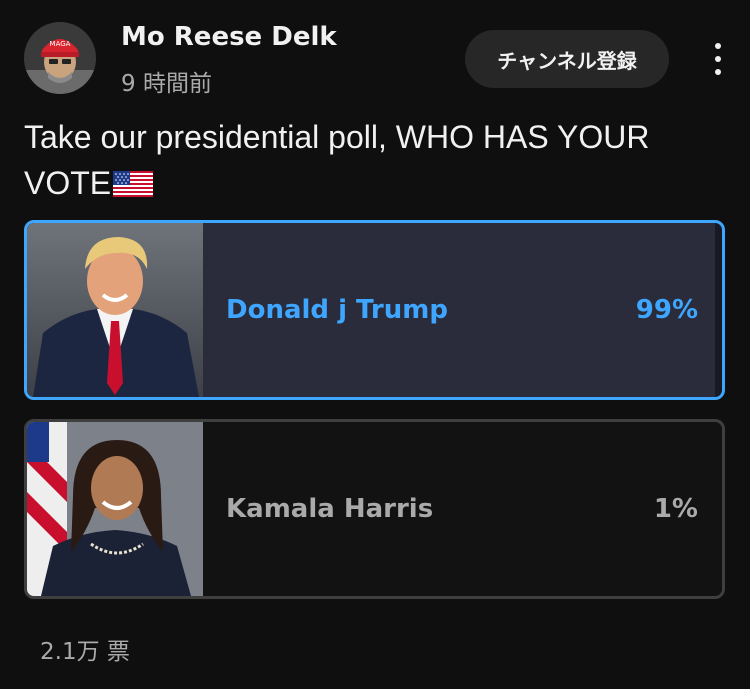 The width and height of the screenshot is (750, 689). Describe the element at coordinates (666, 310) in the screenshot. I see `poll-option-percent: 99%` at that location.